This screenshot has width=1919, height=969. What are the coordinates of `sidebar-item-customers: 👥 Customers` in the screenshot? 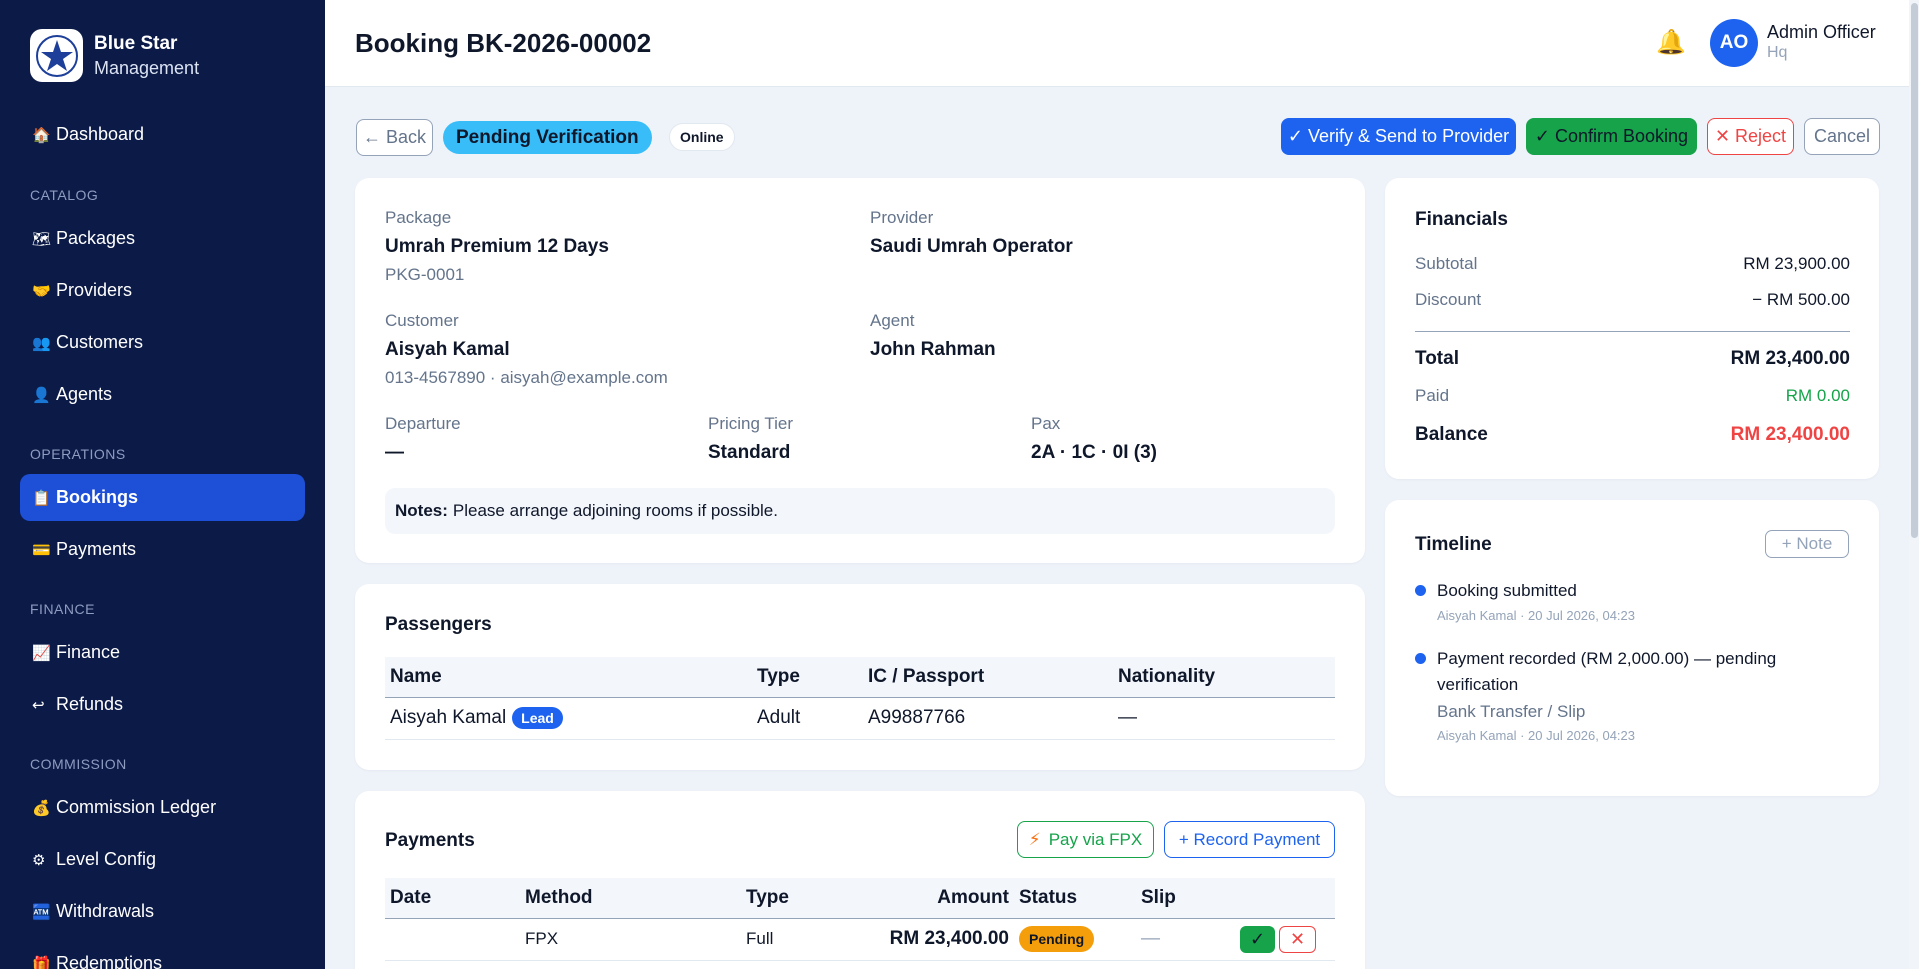 It's located at (162, 342).